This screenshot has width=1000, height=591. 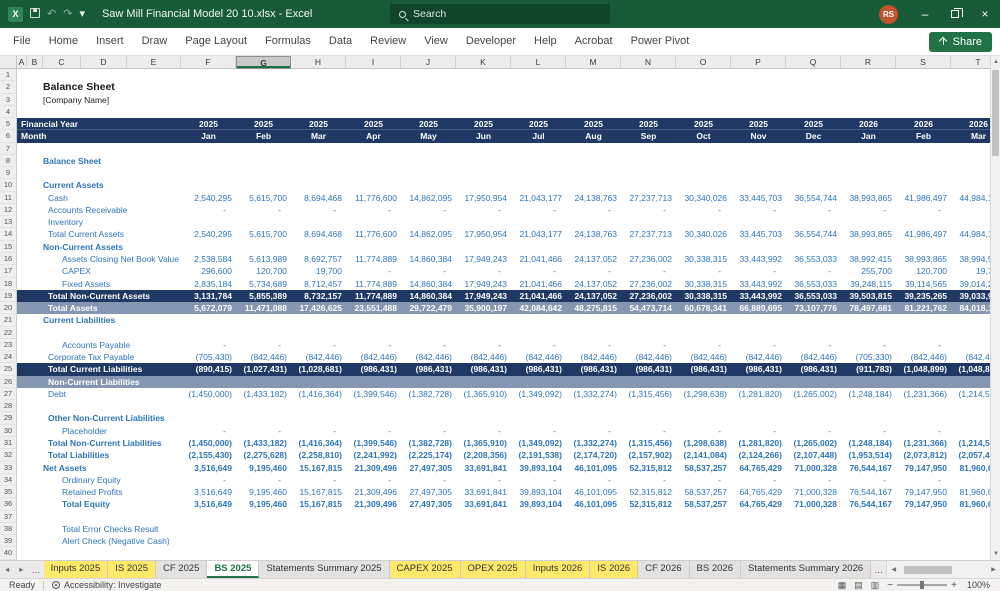 I want to click on row-header-8: 8, so click(x=8, y=161).